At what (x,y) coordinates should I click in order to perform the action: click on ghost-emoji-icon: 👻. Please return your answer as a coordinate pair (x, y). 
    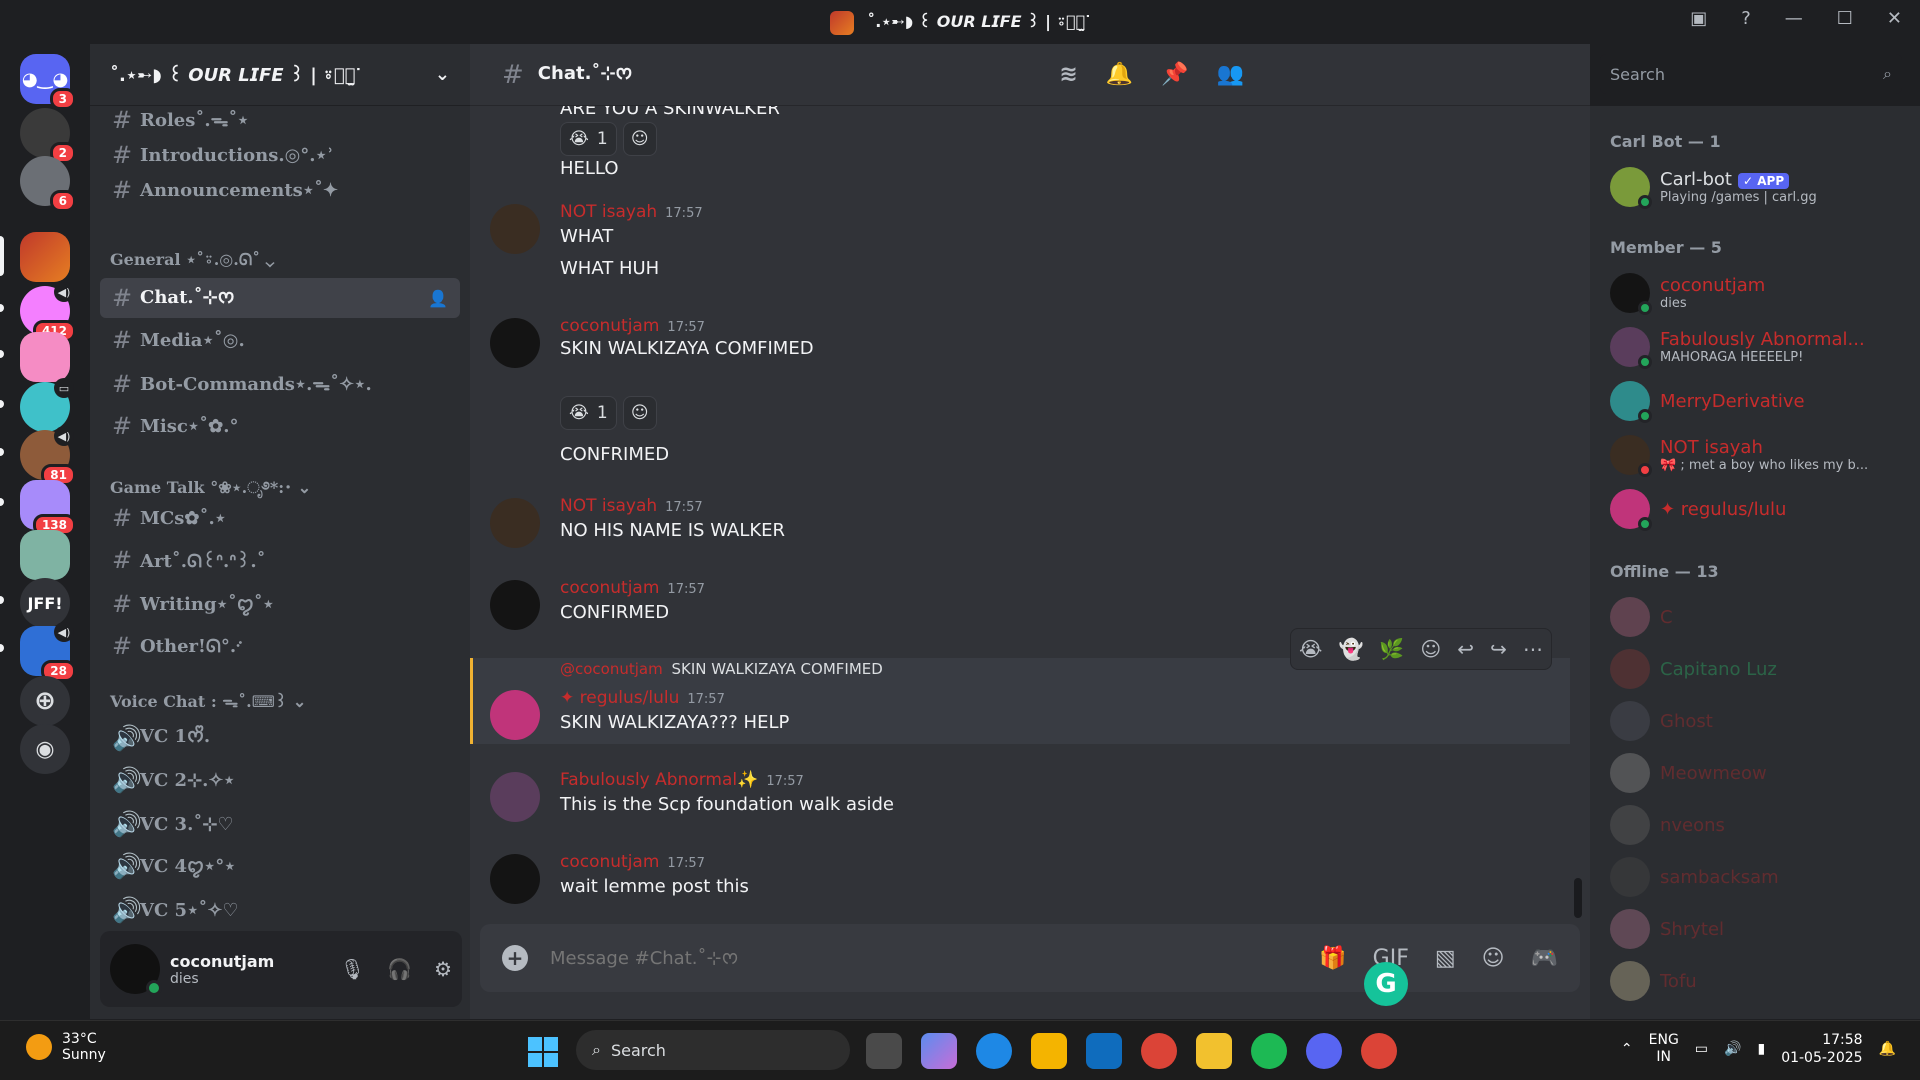
    Looking at the image, I should click on (1350, 649).